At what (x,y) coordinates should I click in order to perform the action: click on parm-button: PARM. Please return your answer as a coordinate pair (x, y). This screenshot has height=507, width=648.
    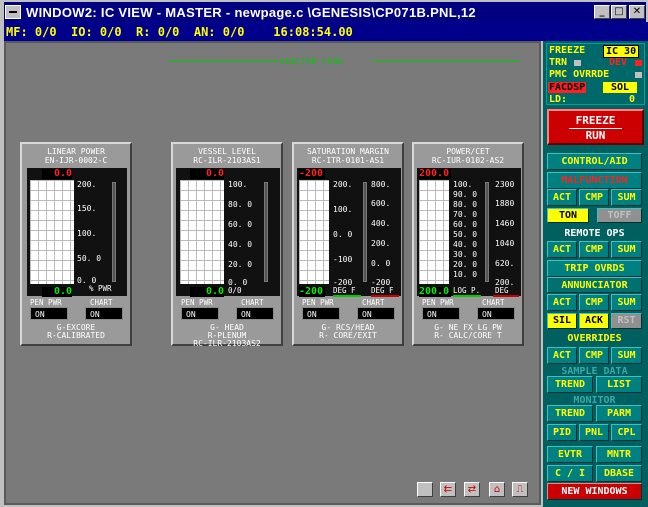
    Looking at the image, I should click on (619, 413).